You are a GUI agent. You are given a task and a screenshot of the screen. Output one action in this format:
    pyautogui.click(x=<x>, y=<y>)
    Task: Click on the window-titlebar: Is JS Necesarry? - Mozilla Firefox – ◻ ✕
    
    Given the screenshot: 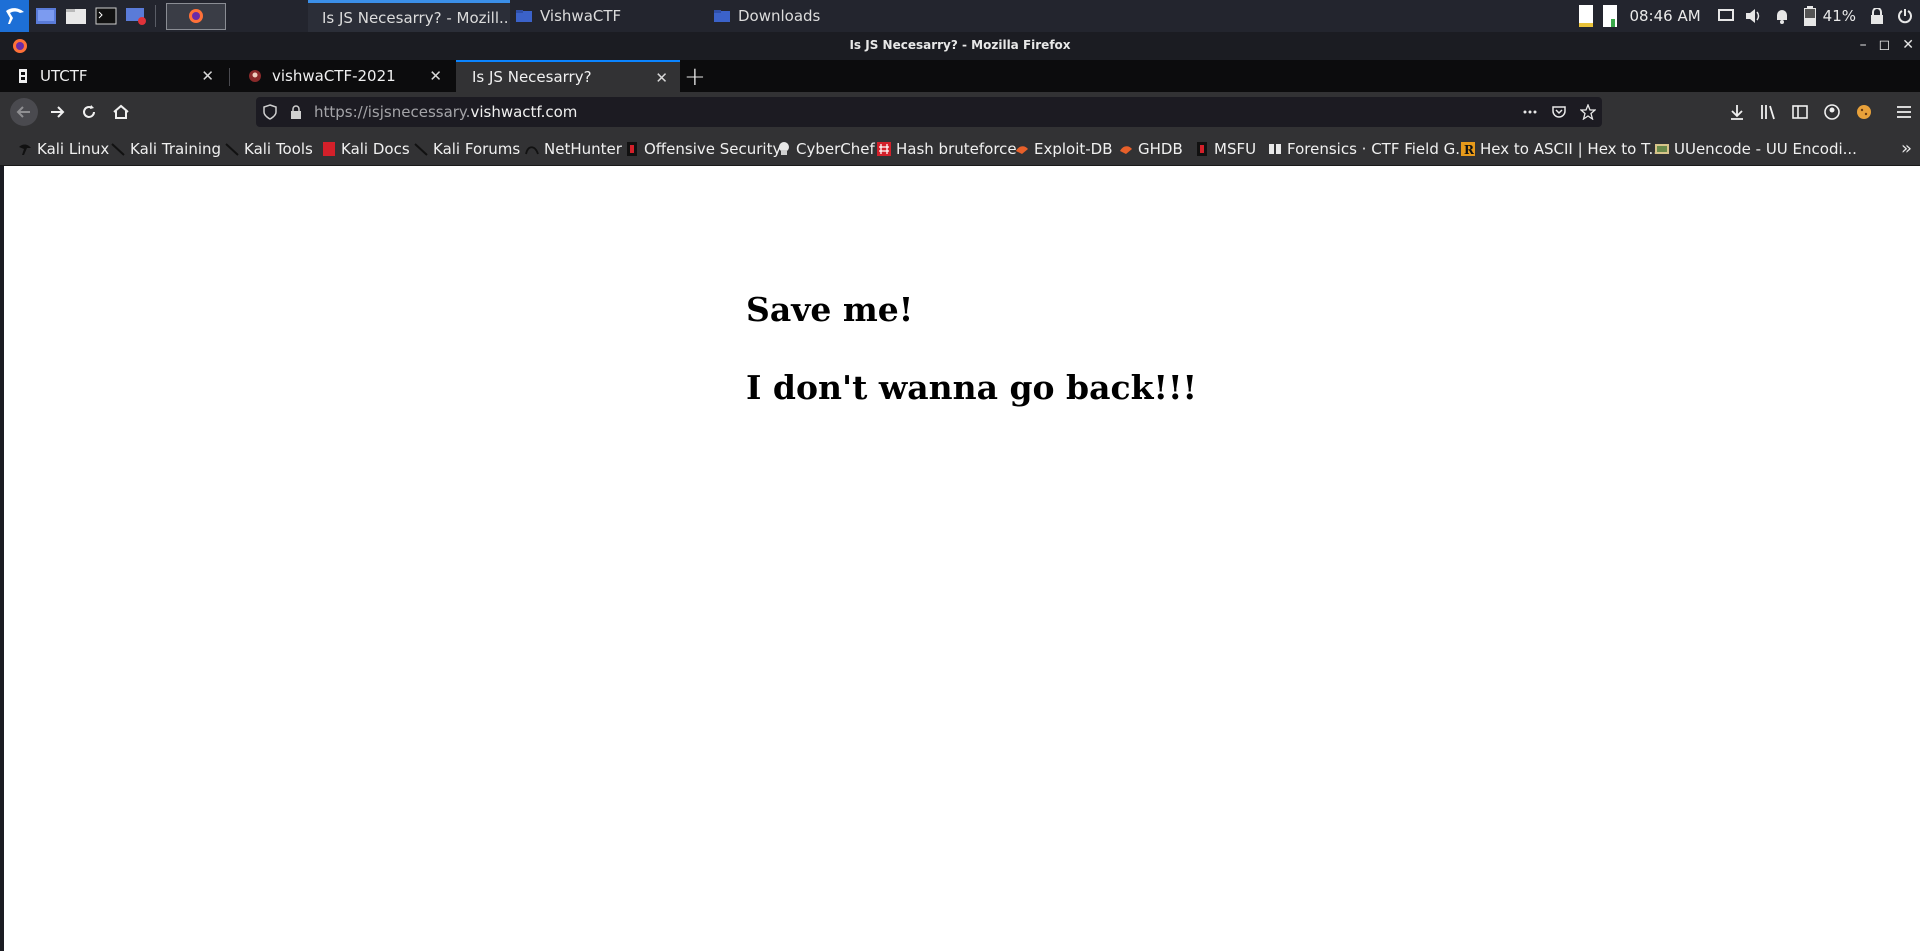 What is the action you would take?
    pyautogui.click(x=960, y=46)
    